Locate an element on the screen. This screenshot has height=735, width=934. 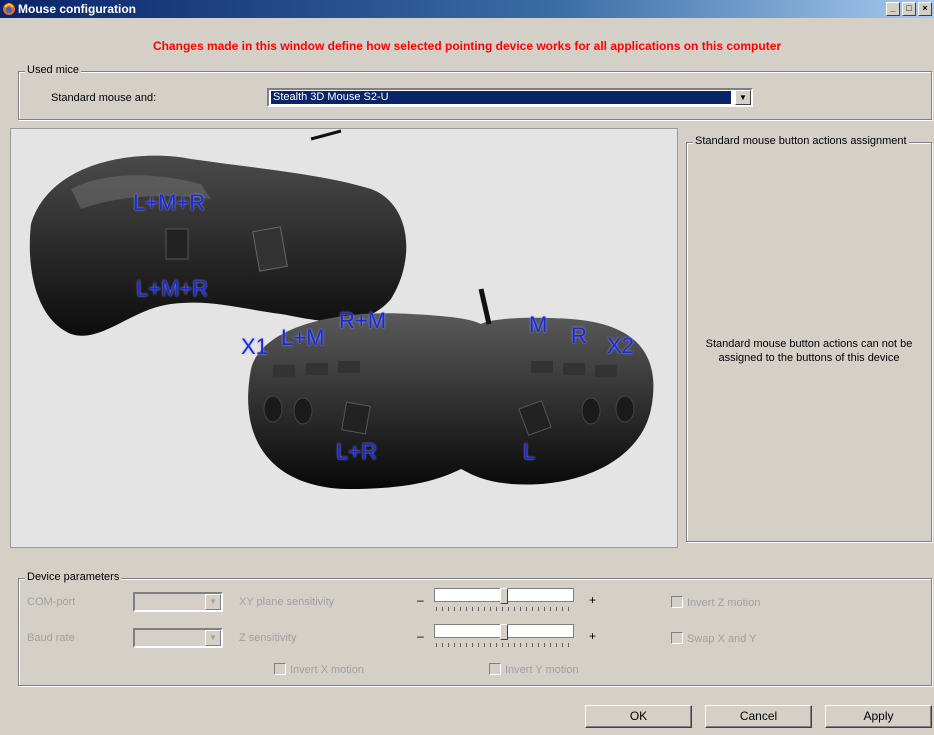
xy-slider-ticks is located at coordinates (504, 609).